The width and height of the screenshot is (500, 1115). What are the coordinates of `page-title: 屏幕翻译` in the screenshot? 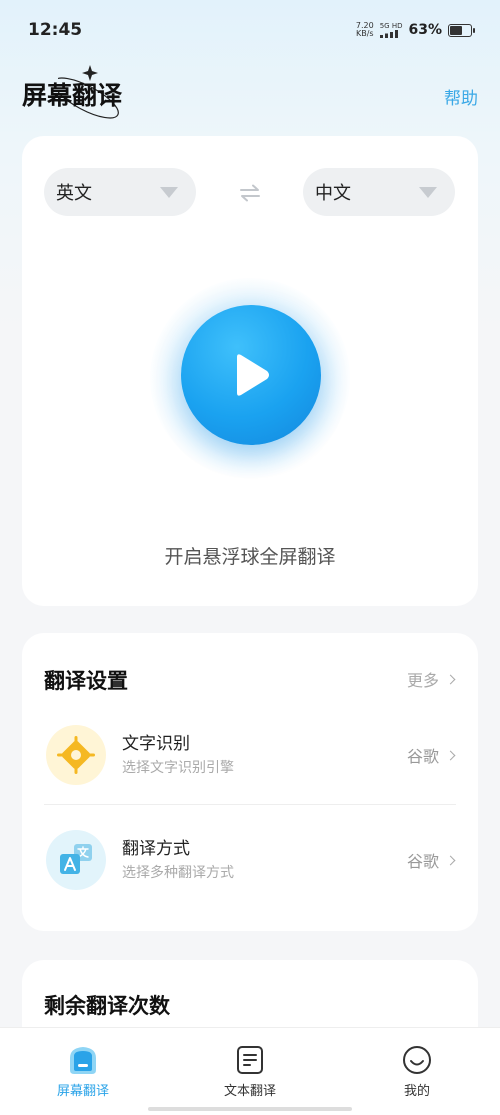 It's located at (72, 95).